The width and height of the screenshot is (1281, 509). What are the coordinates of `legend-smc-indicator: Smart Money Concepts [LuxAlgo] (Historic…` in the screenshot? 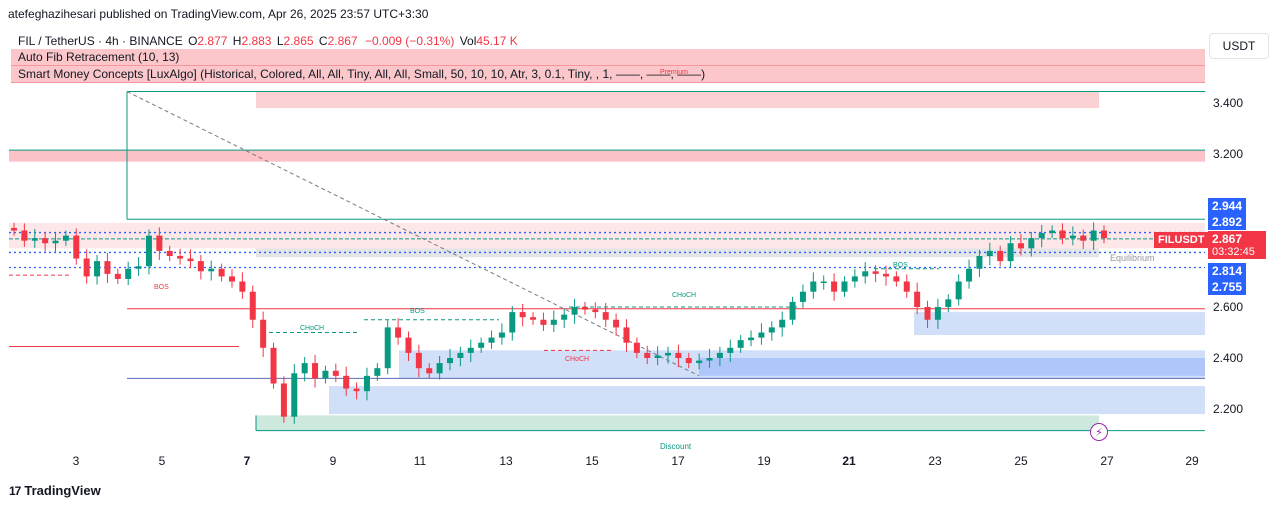 It's located at (608, 74).